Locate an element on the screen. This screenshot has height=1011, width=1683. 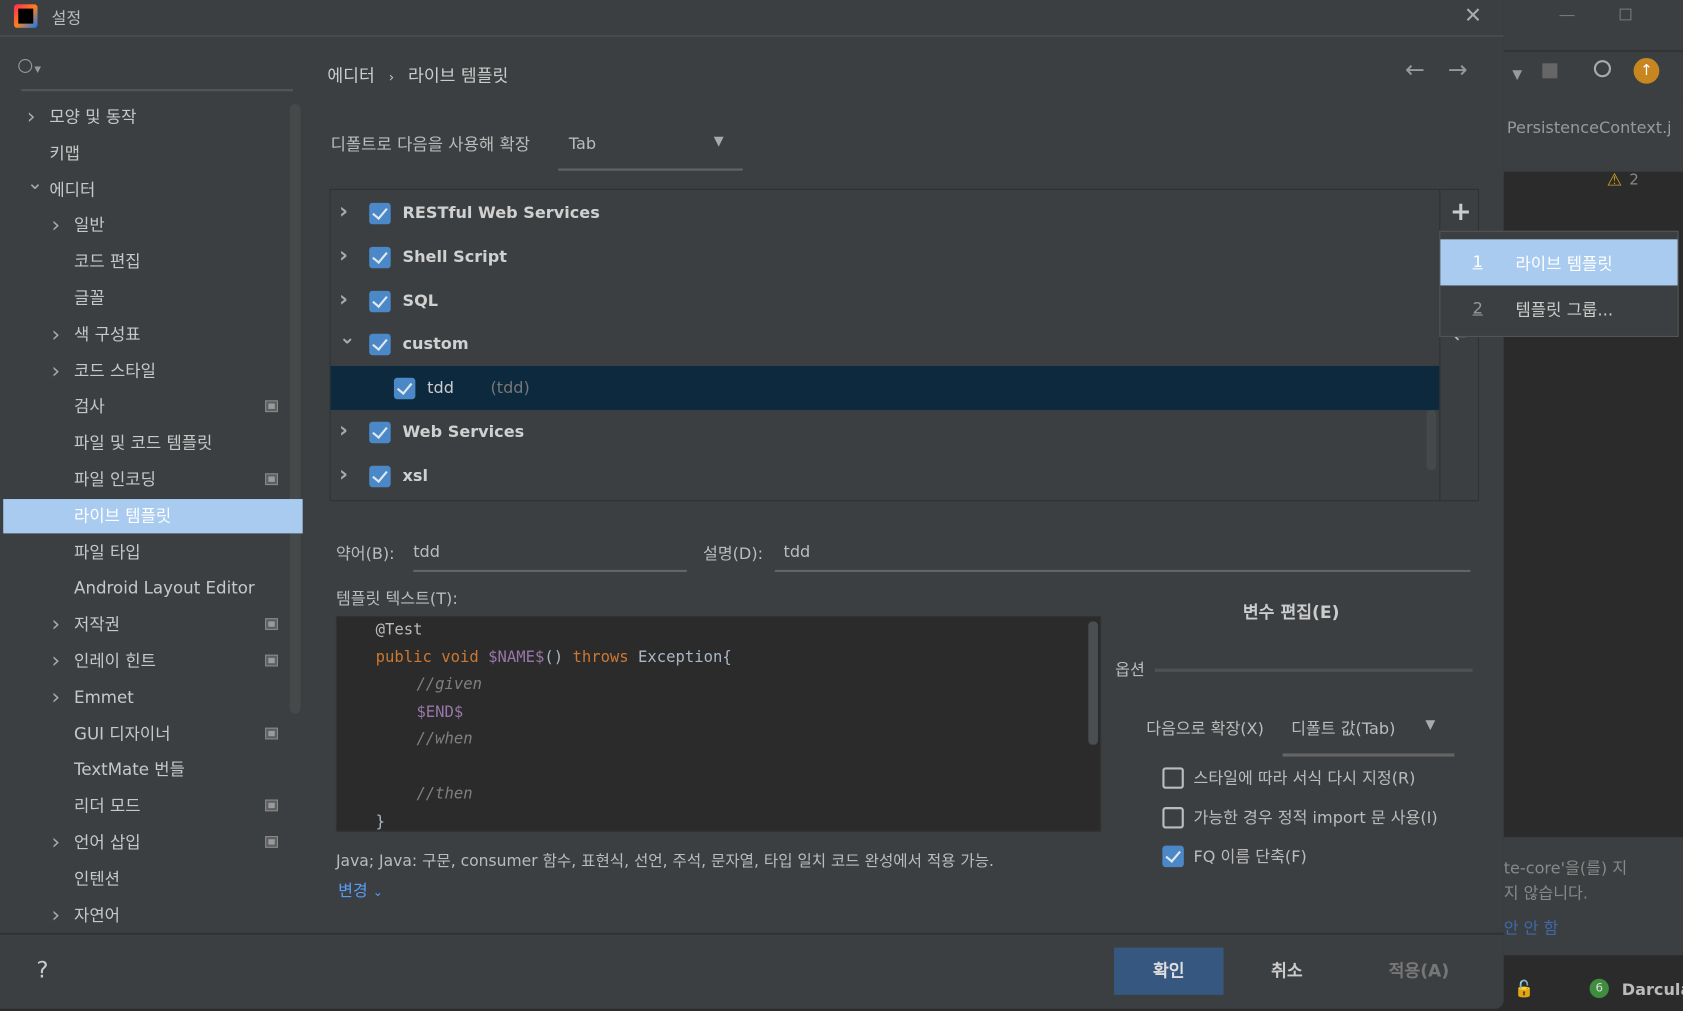
template-row: tdd (tdd) is located at coordinates (885, 388).